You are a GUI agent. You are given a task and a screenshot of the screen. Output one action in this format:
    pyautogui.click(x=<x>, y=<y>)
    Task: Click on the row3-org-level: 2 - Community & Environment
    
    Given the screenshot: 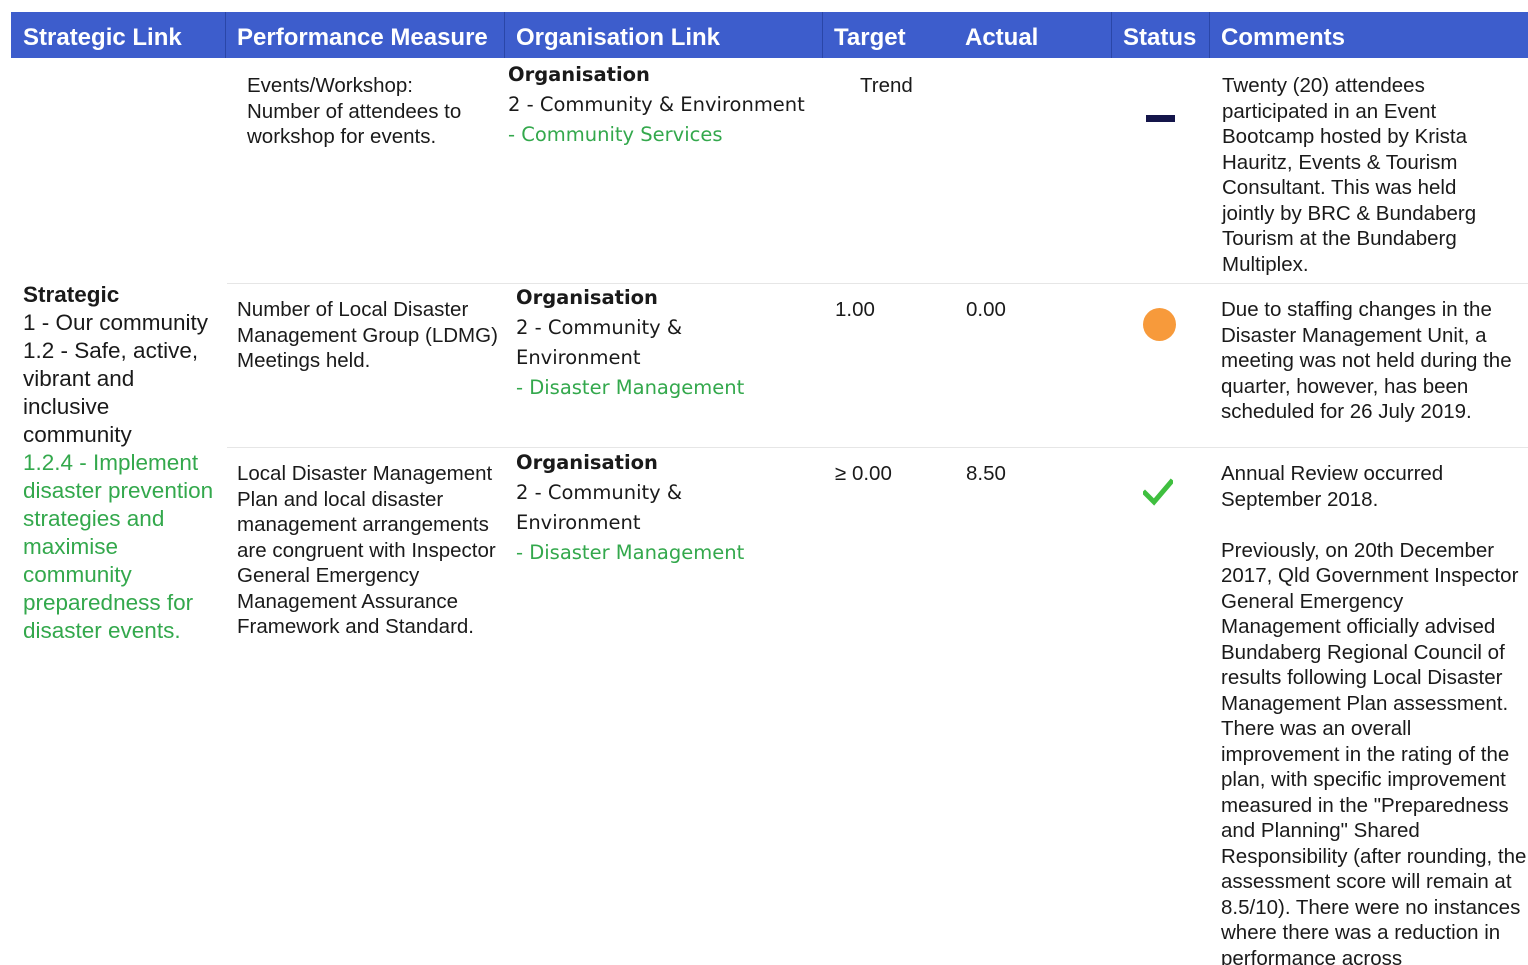 What is the action you would take?
    pyautogui.click(x=599, y=507)
    